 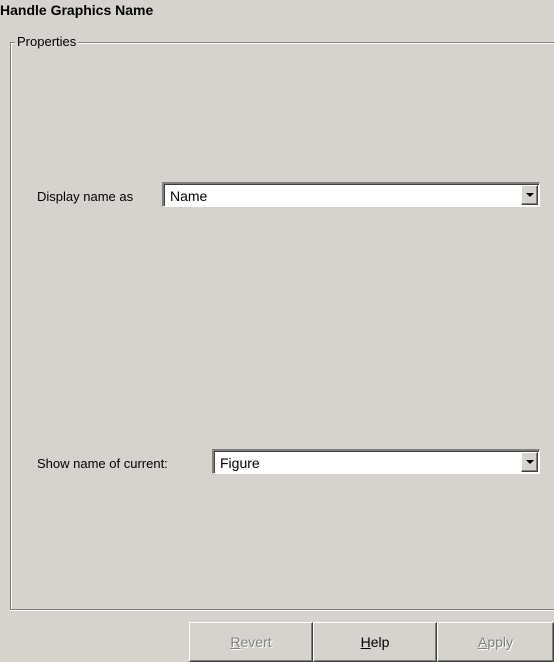 I want to click on show-name-dropdown: Figure, so click(x=376, y=461).